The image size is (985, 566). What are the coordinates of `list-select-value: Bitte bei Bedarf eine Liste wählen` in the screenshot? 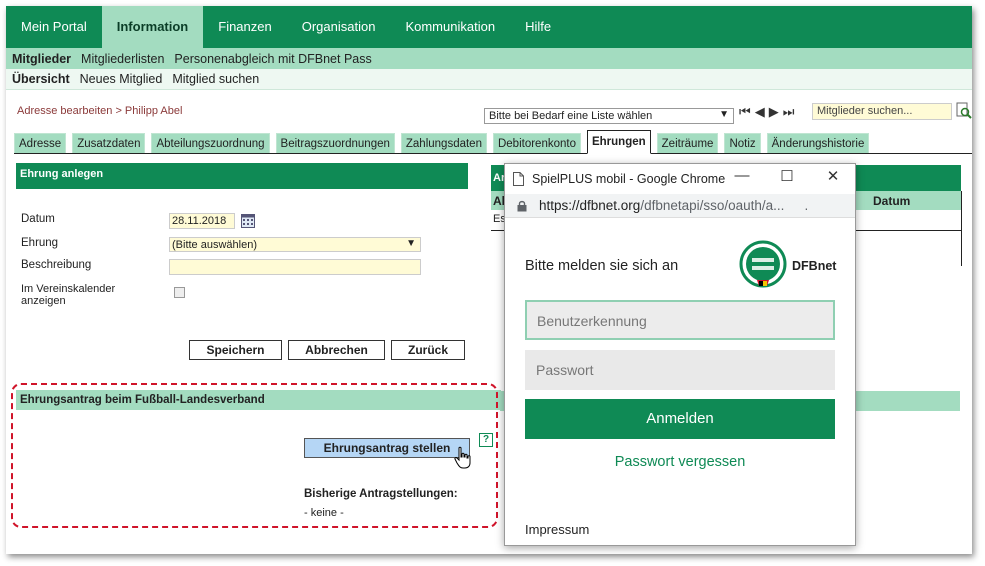 It's located at (571, 116).